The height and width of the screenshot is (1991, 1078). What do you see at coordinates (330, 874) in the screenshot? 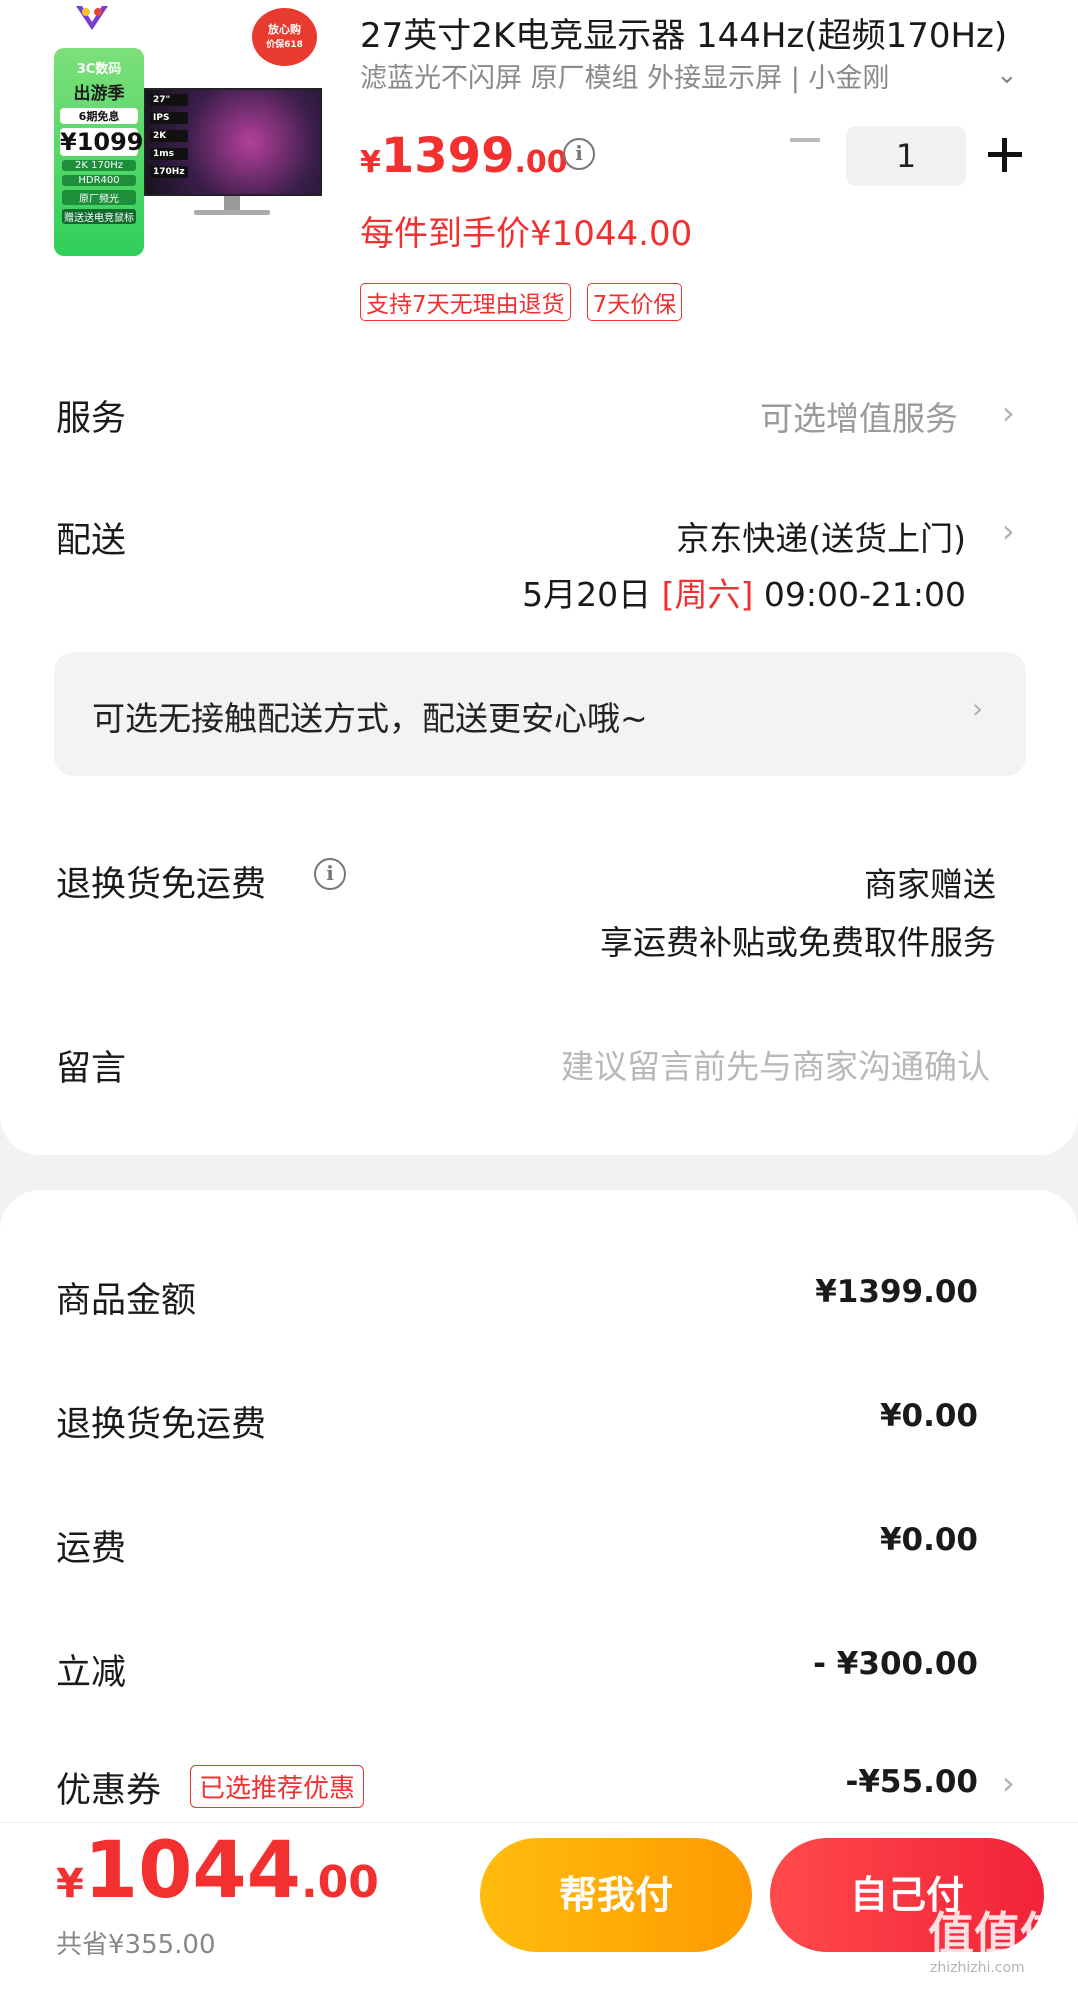
I see `info-icon: i` at bounding box center [330, 874].